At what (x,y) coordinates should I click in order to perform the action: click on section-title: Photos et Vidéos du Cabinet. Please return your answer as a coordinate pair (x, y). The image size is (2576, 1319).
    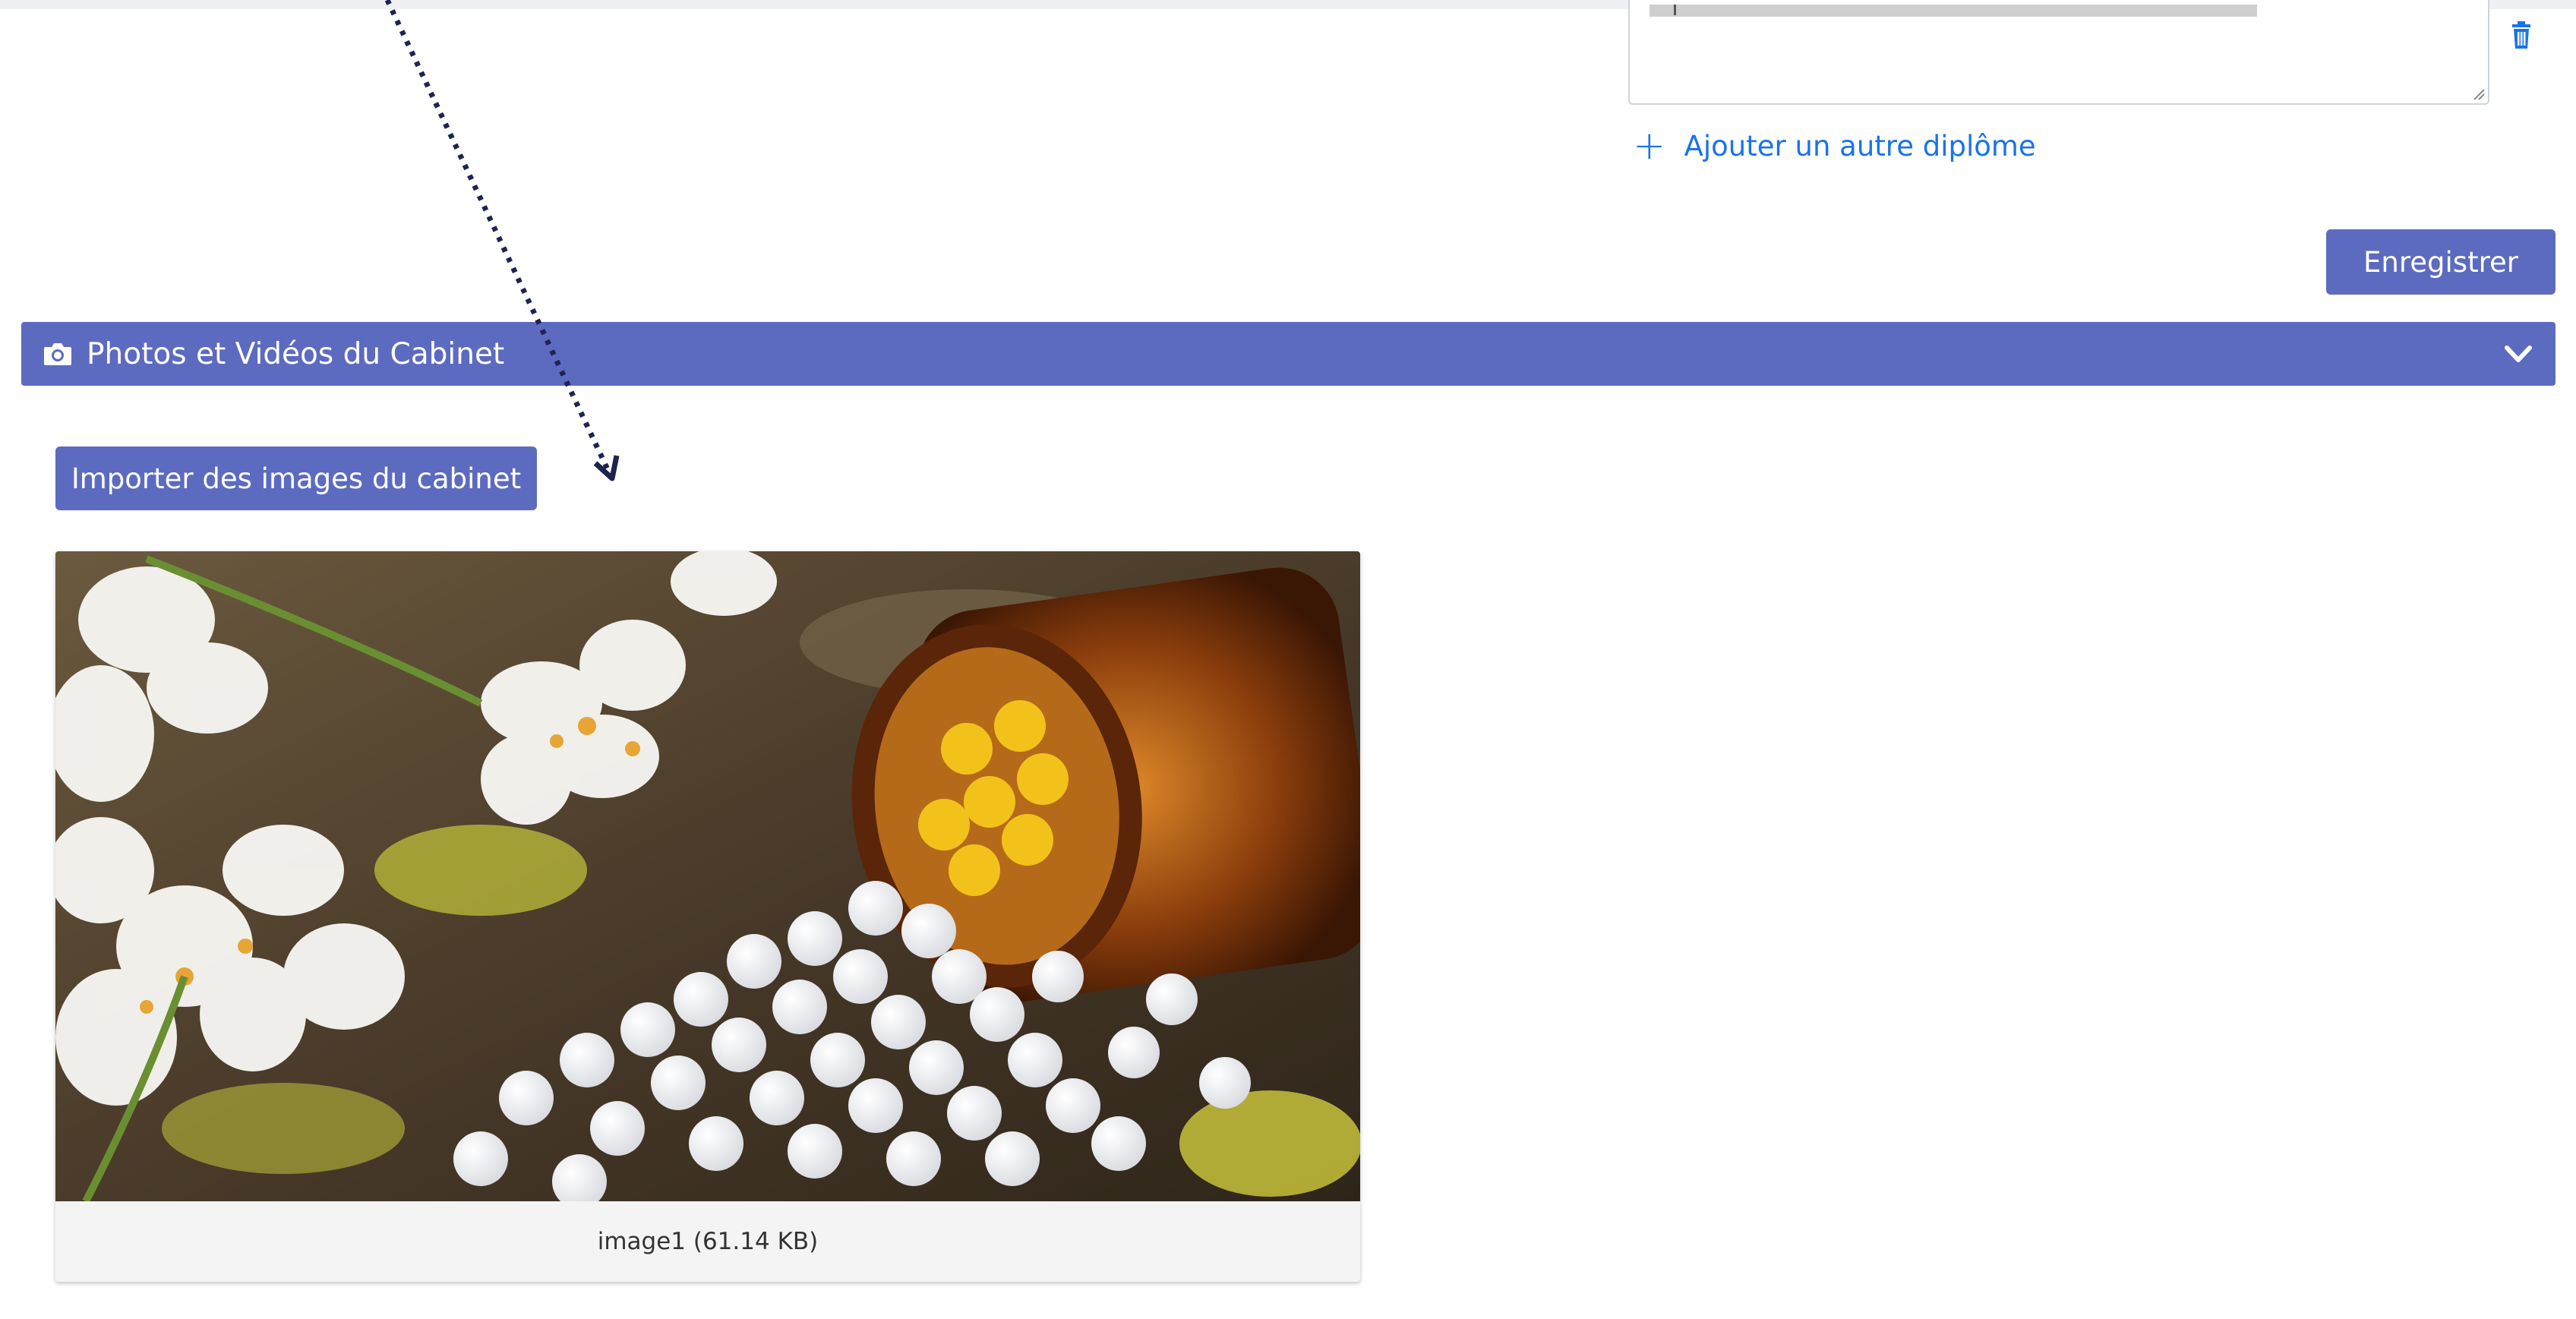
    Looking at the image, I should click on (296, 353).